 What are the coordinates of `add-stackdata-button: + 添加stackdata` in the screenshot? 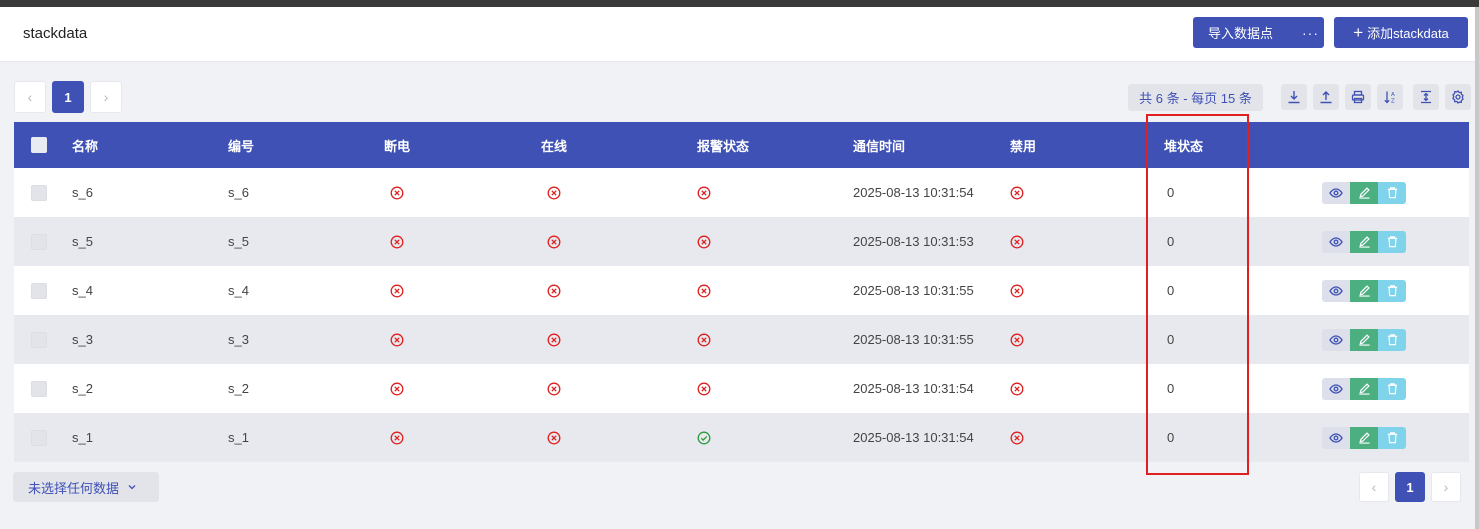 It's located at (1401, 32).